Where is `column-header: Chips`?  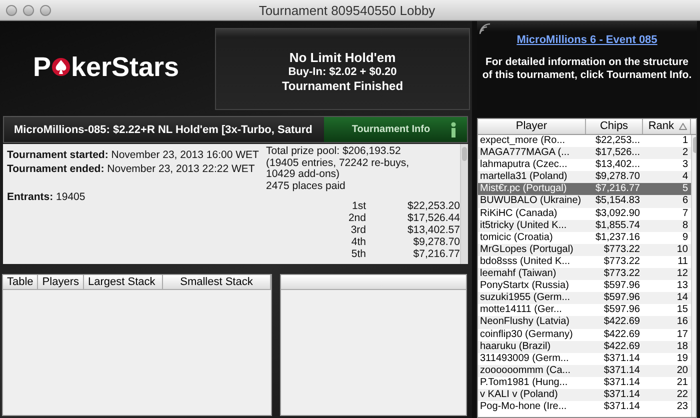 column-header: Chips is located at coordinates (614, 126).